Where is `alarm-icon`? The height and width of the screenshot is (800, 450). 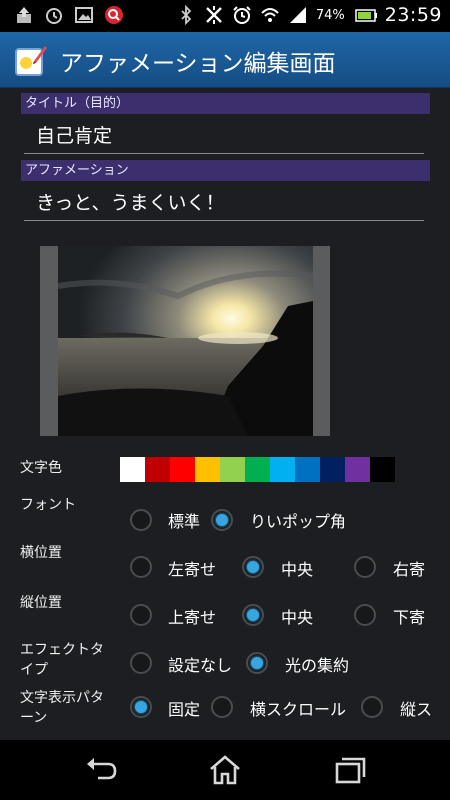 alarm-icon is located at coordinates (54, 16).